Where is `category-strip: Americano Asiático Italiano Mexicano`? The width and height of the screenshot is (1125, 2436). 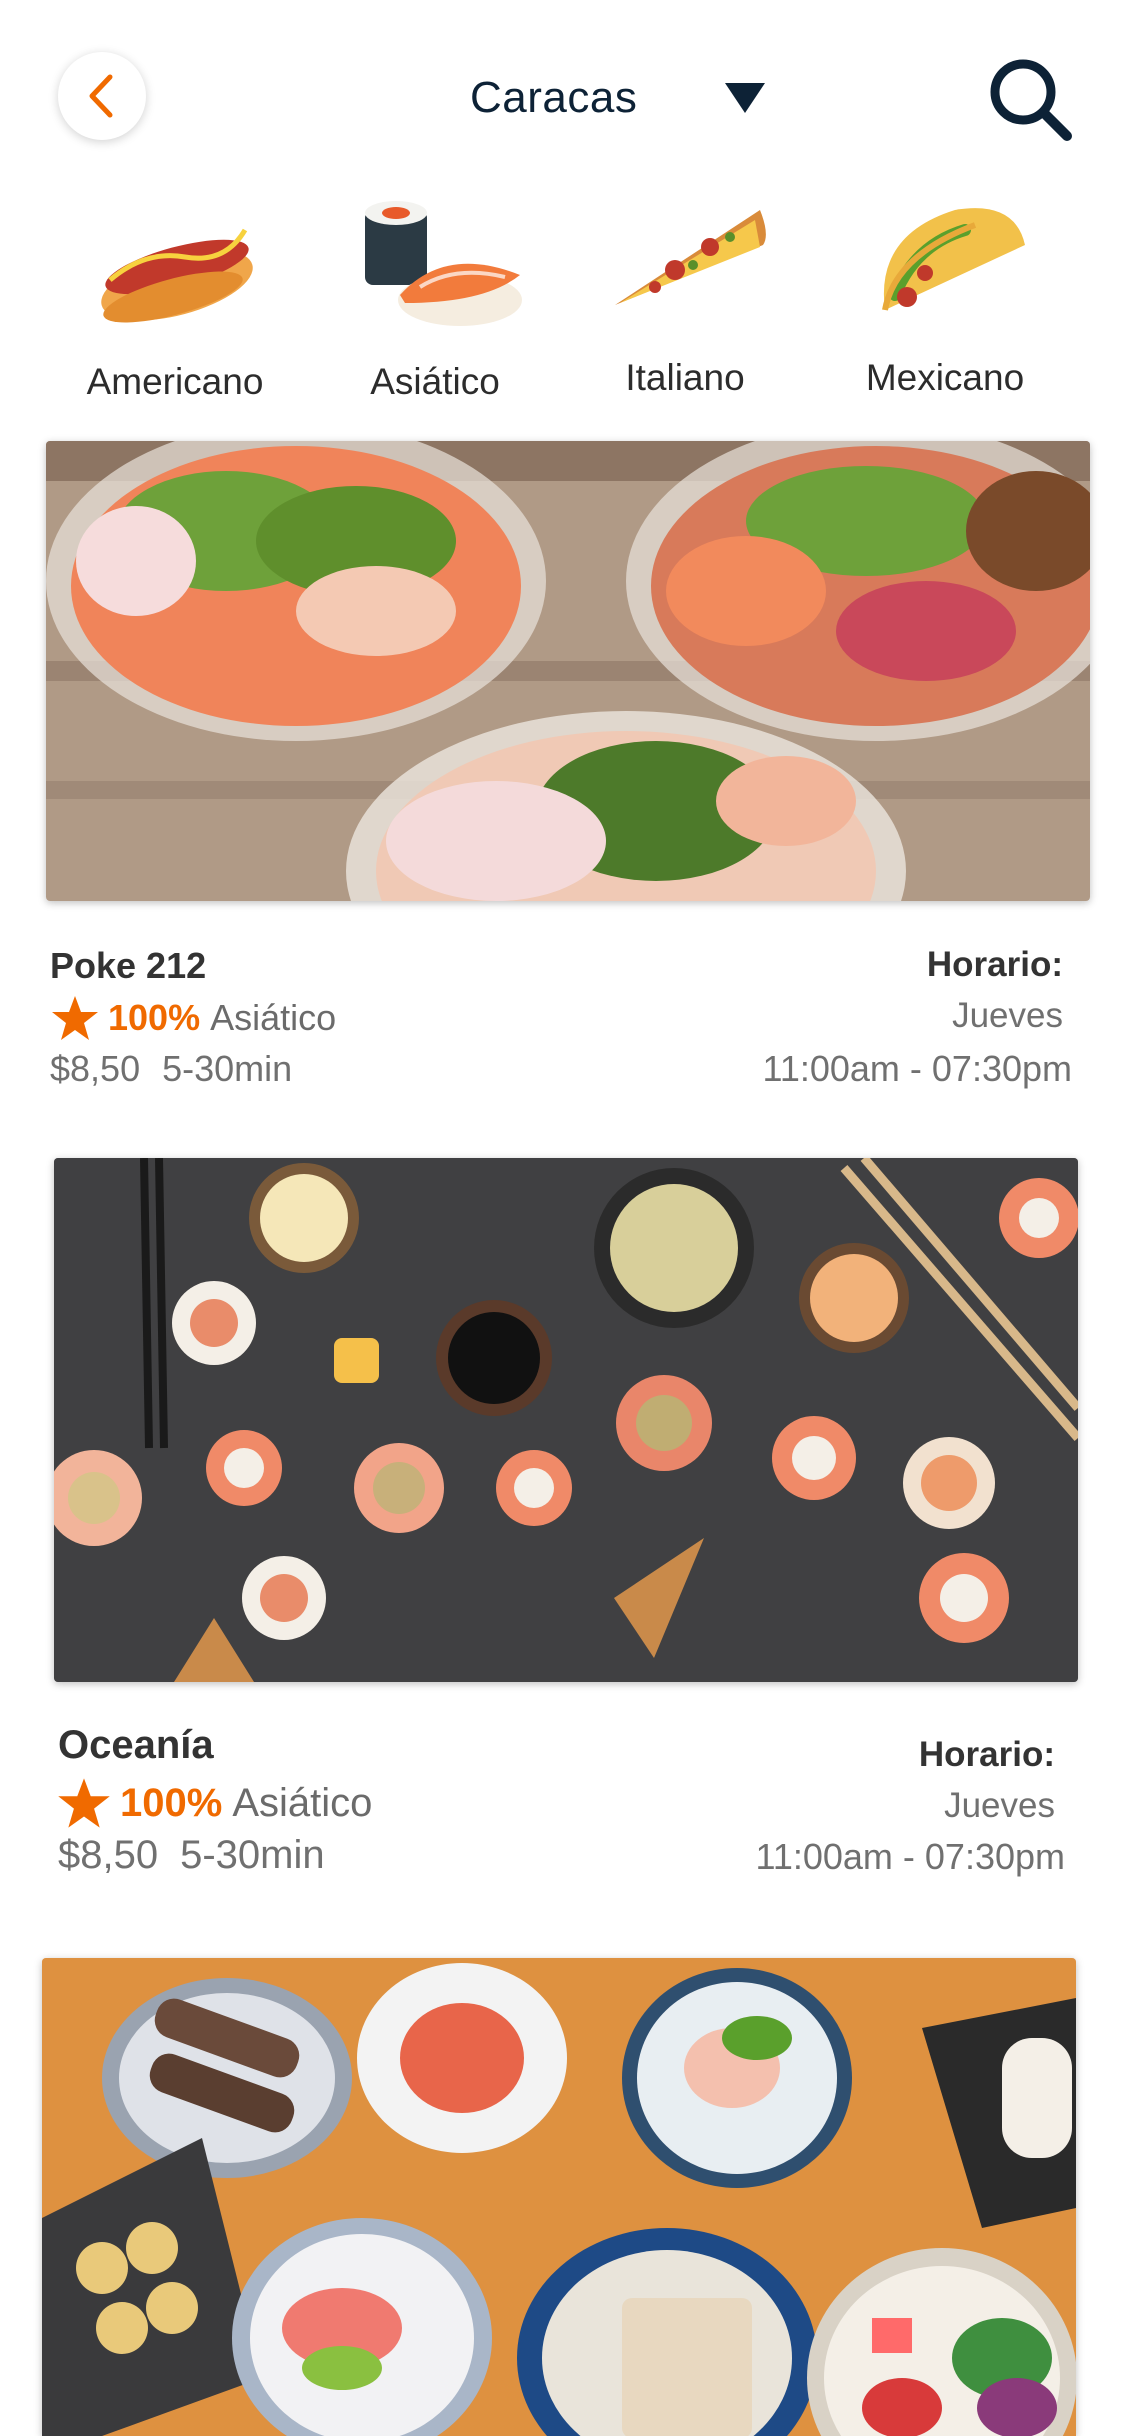 category-strip: Americano Asiático Italiano Mexicano is located at coordinates (562, 300).